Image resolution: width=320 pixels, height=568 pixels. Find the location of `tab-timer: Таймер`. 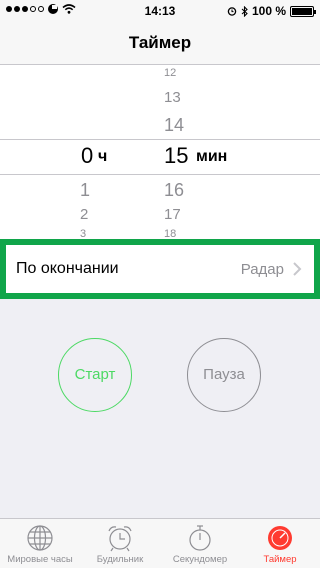

tab-timer: Таймер is located at coordinates (280, 543).